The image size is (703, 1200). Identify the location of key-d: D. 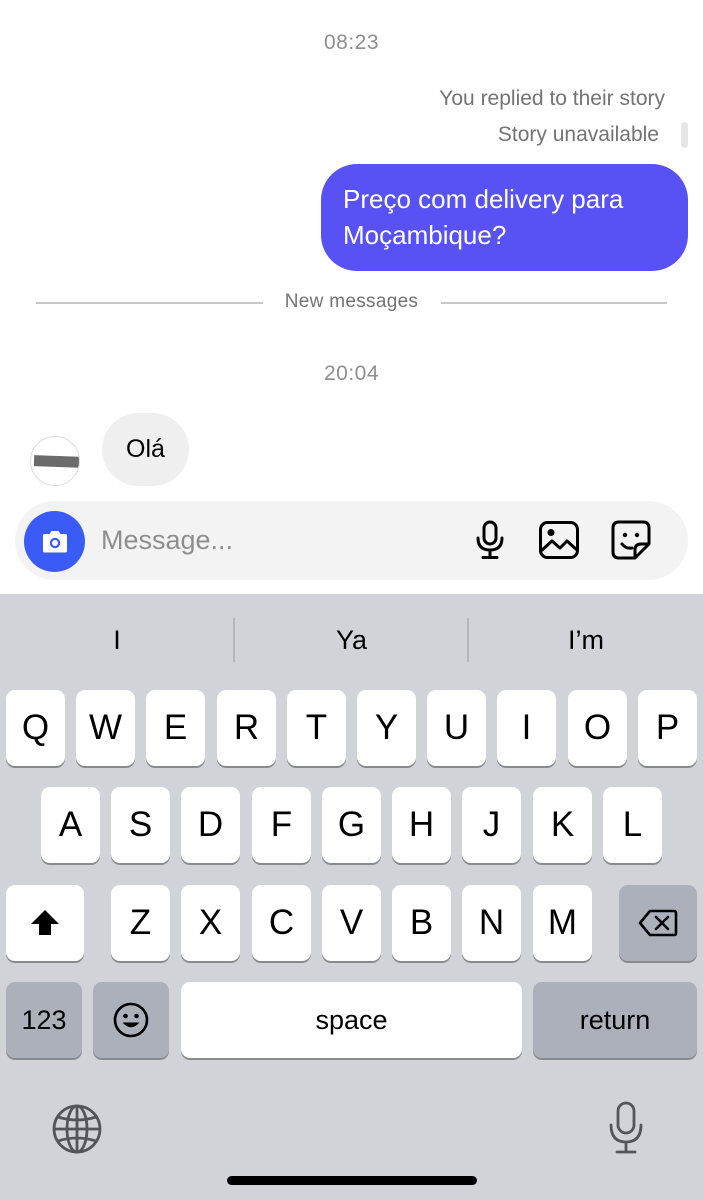
(210, 825).